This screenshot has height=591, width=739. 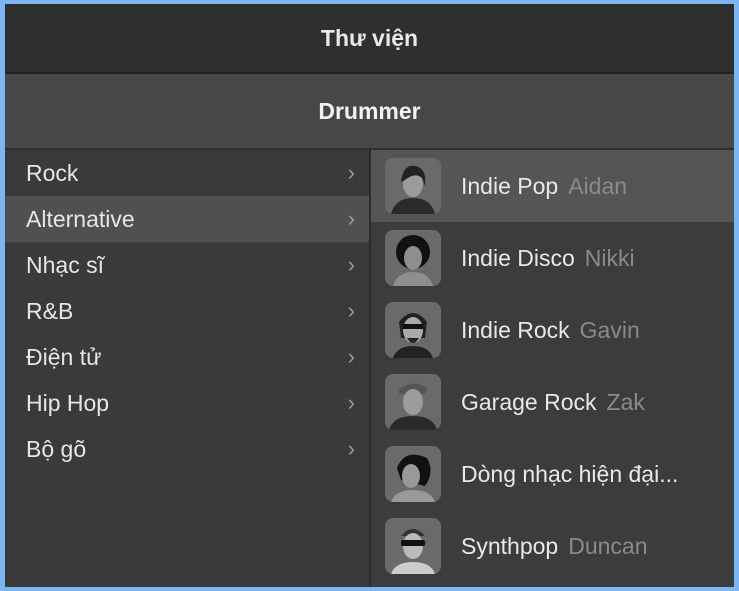 What do you see at coordinates (80, 218) in the screenshot?
I see `category-label: Alternative` at bounding box center [80, 218].